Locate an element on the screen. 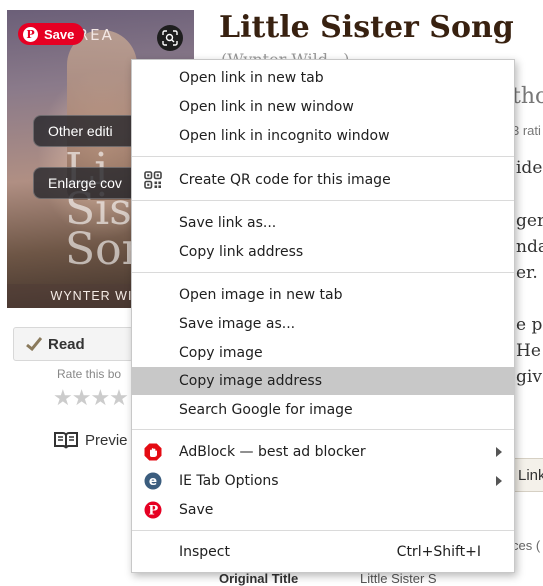 This screenshot has height=586, width=543. preview-link: Previe is located at coordinates (90, 440).